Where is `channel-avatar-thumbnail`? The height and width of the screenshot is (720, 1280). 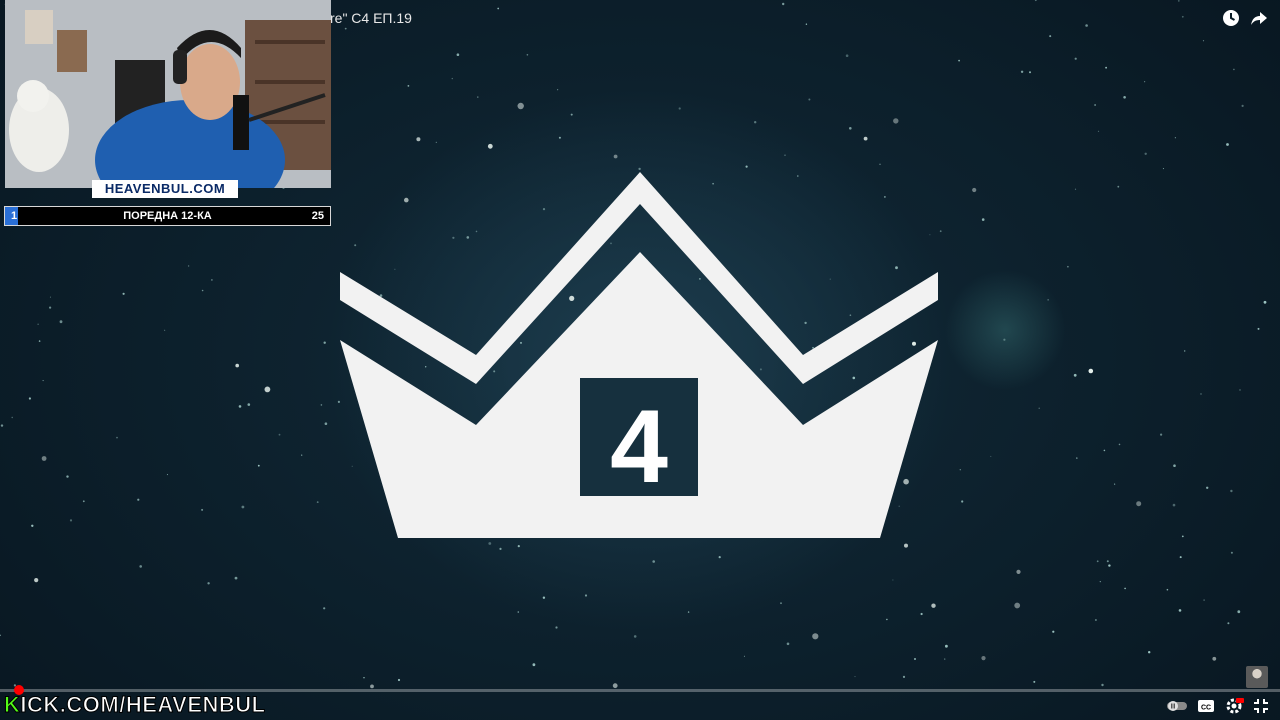 channel-avatar-thumbnail is located at coordinates (1257, 677).